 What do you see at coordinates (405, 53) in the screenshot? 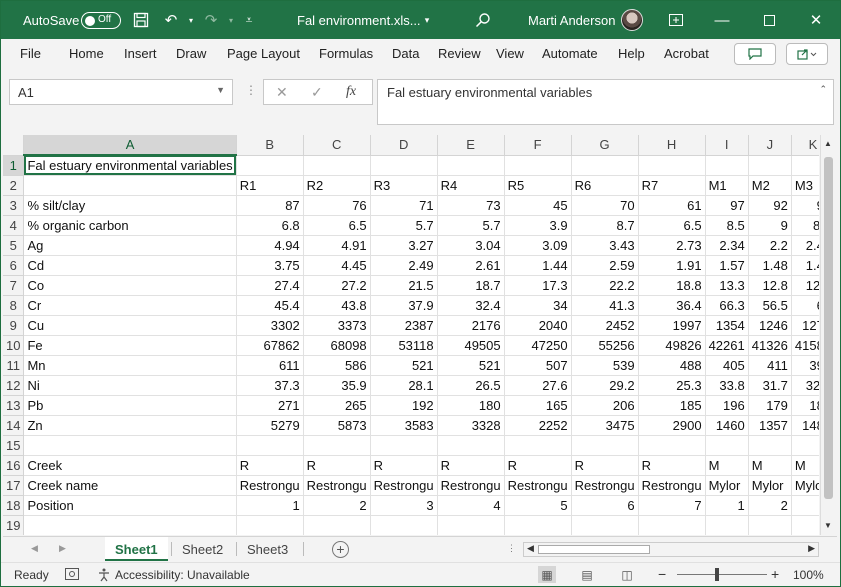
I see `menu-data: Data` at bounding box center [405, 53].